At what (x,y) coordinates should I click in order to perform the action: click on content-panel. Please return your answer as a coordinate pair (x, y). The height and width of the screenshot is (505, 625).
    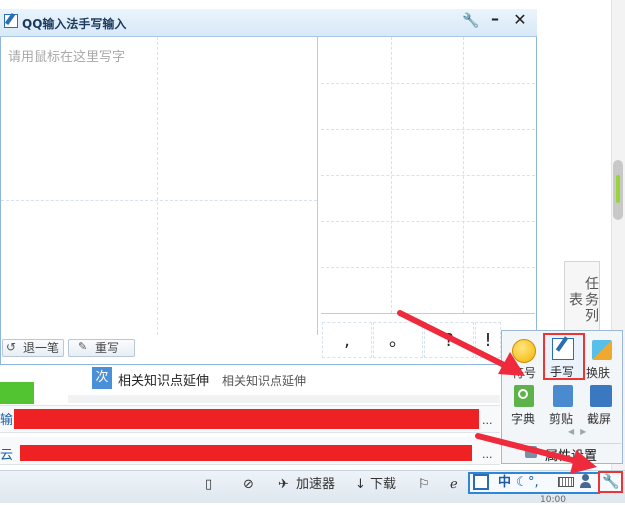
    Looking at the image, I should click on (284, 399).